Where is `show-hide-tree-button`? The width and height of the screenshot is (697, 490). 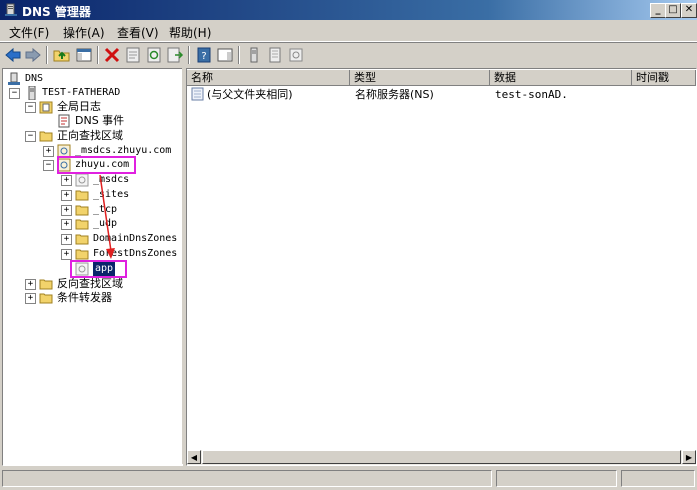
show-hide-tree-button is located at coordinates (84, 55).